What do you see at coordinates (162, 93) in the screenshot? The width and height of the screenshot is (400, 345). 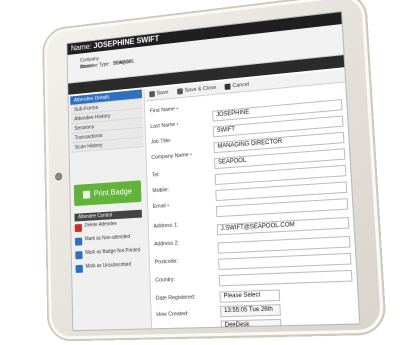 I see `save-label: Save` at bounding box center [162, 93].